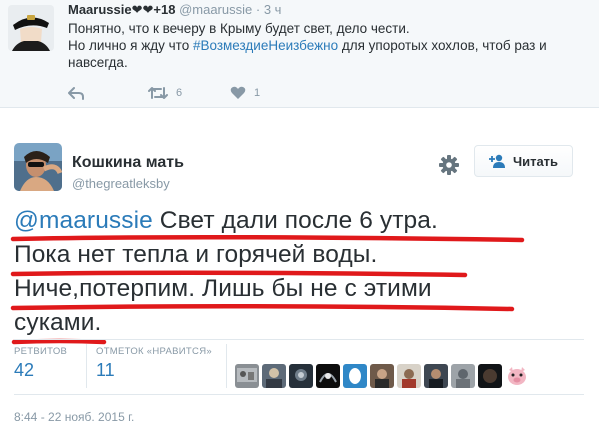  I want to click on like-icon, so click(238, 92).